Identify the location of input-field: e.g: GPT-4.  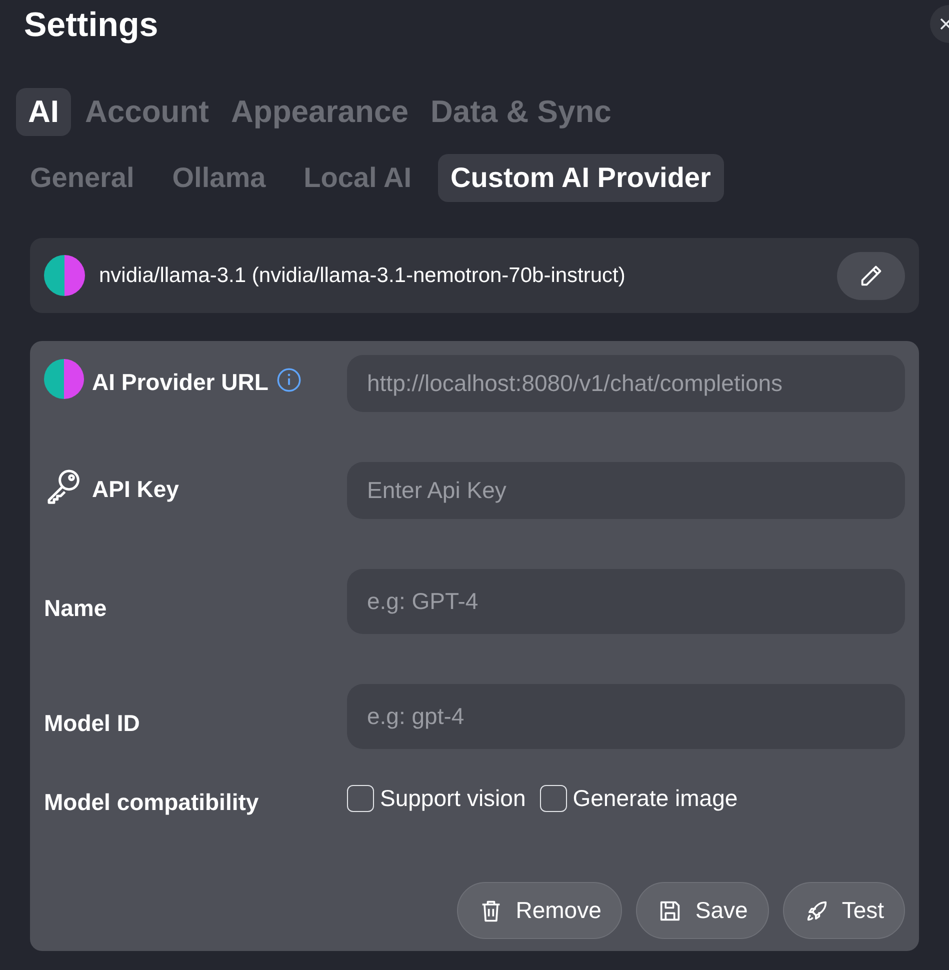
(626, 601).